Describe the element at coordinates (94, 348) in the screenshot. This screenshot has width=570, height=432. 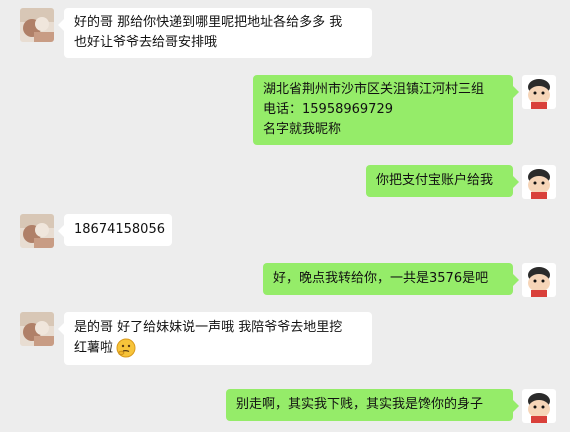
I see `message-text: 红薯啦` at that location.